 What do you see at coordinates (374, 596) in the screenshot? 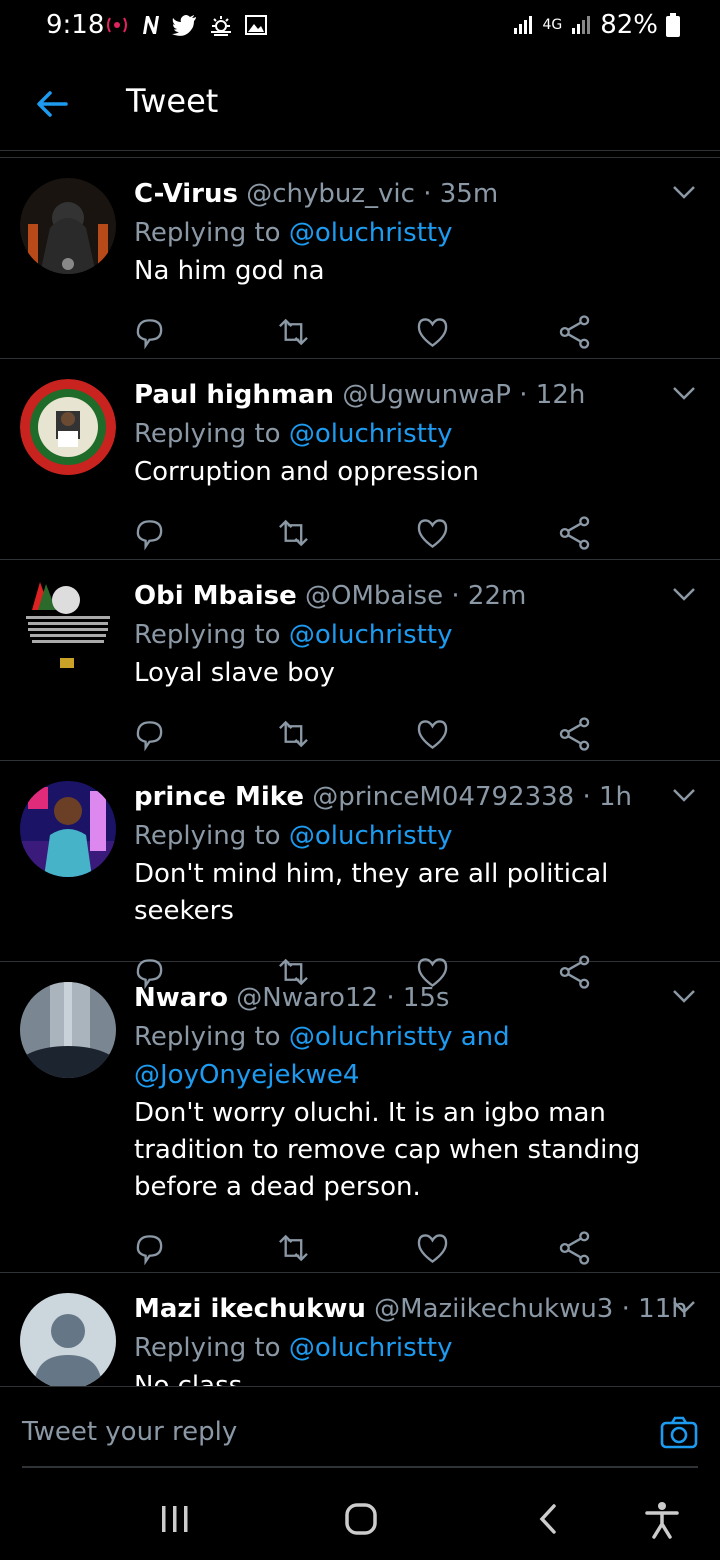
I see `user-handle: @OMbaise` at bounding box center [374, 596].